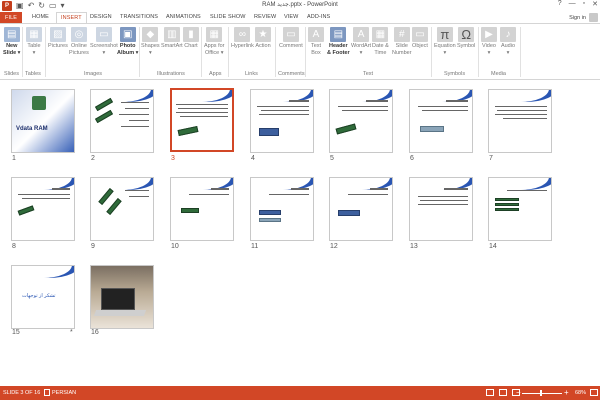 The image size is (600, 400). Describe the element at coordinates (34, 49) in the screenshot. I see `table-label: Table ▾` at that location.